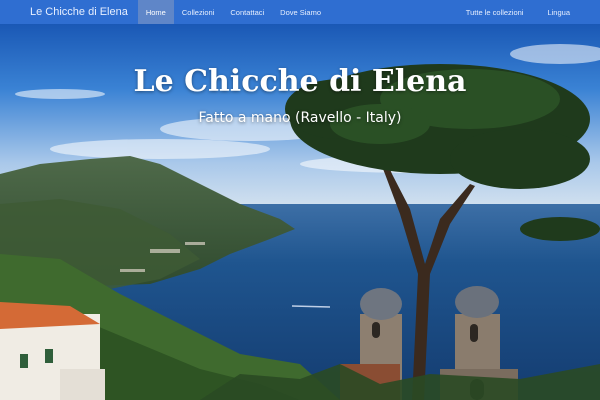  What do you see at coordinates (558, 12) in the screenshot?
I see `nav-item-lingua: Lingua` at bounding box center [558, 12].